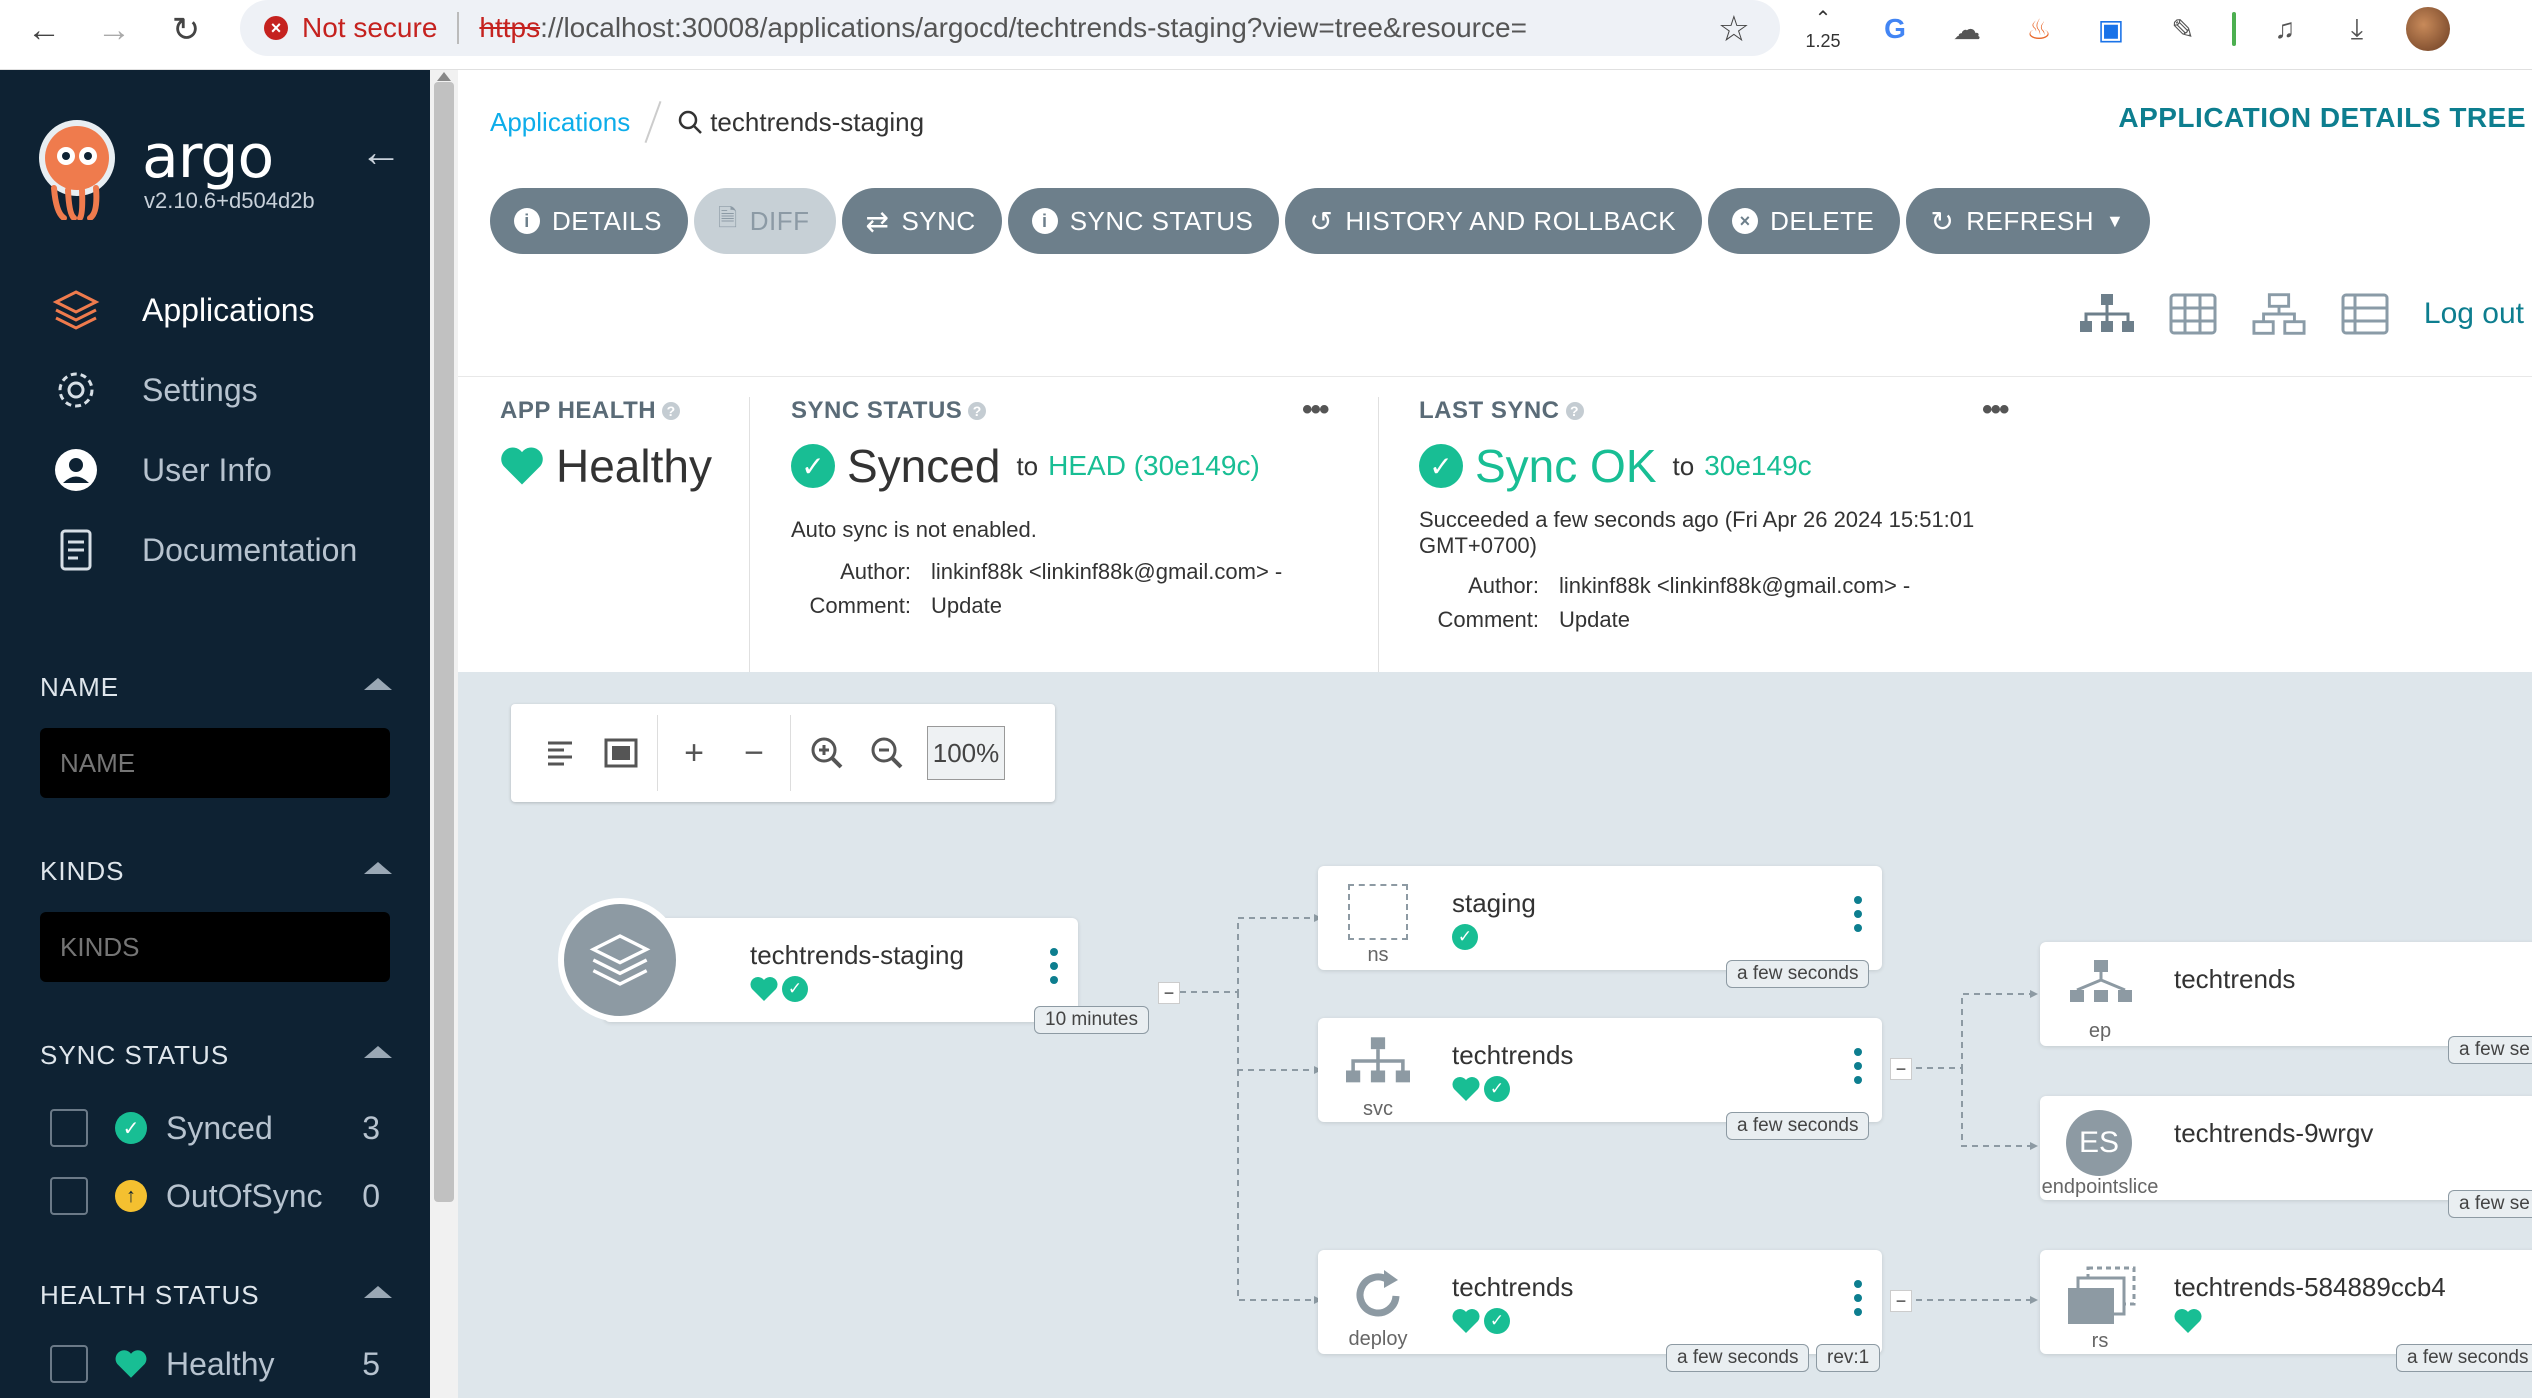 This screenshot has width=2532, height=1398. What do you see at coordinates (877, 410) in the screenshot?
I see `sync-status-label-text: SYNC STATUS` at bounding box center [877, 410].